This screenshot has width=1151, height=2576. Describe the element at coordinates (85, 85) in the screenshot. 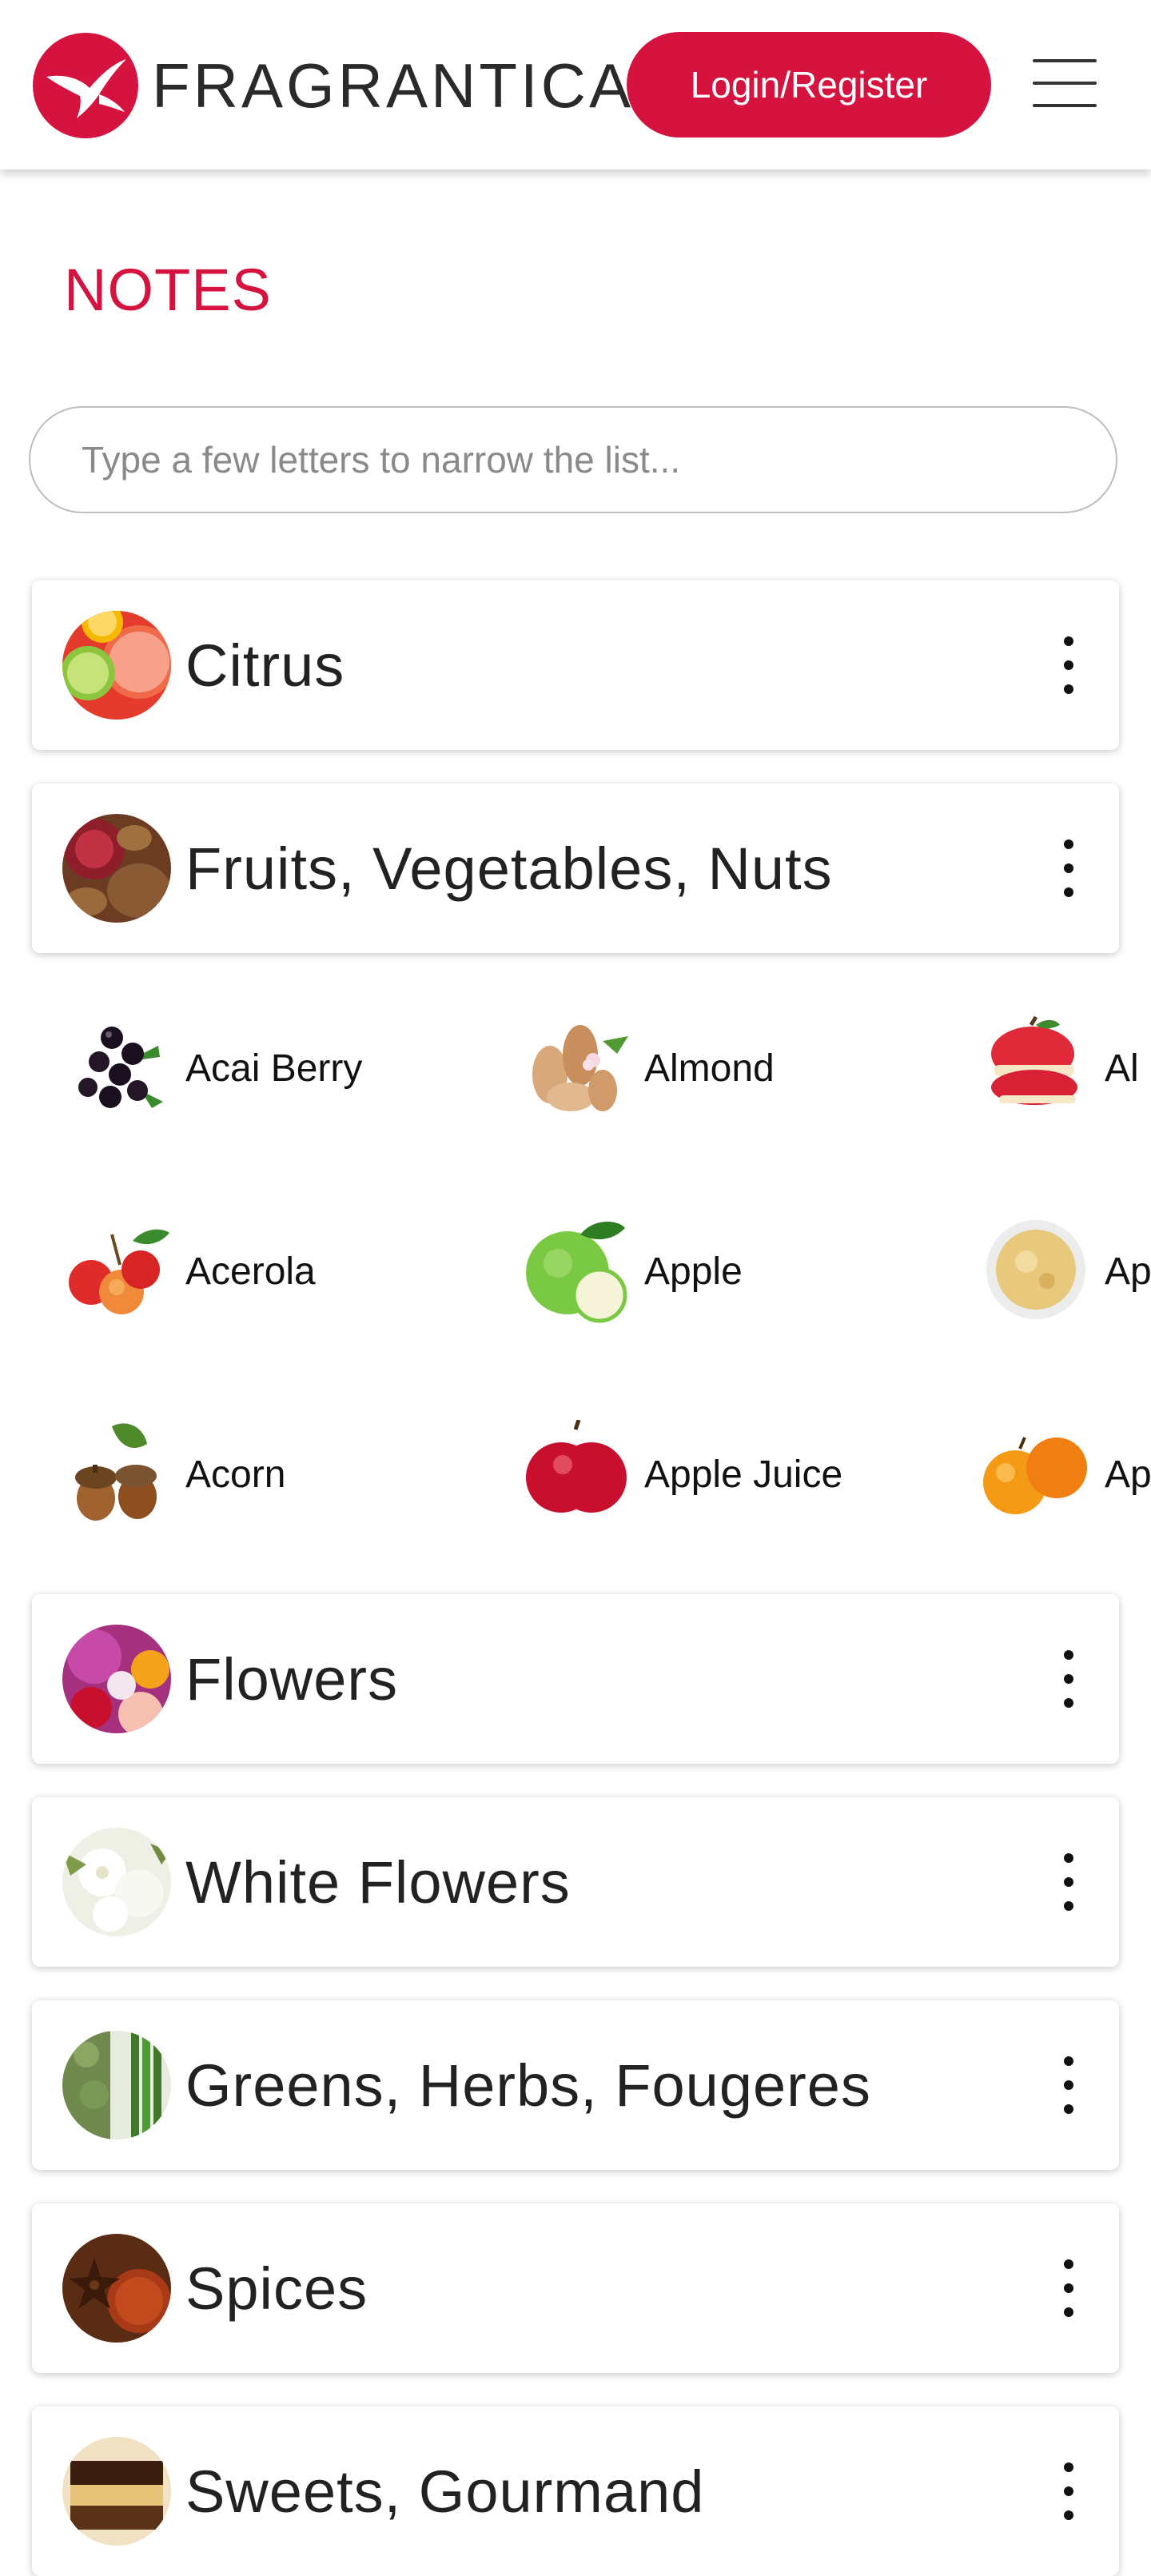

I see `hummingbird-logo-icon` at that location.